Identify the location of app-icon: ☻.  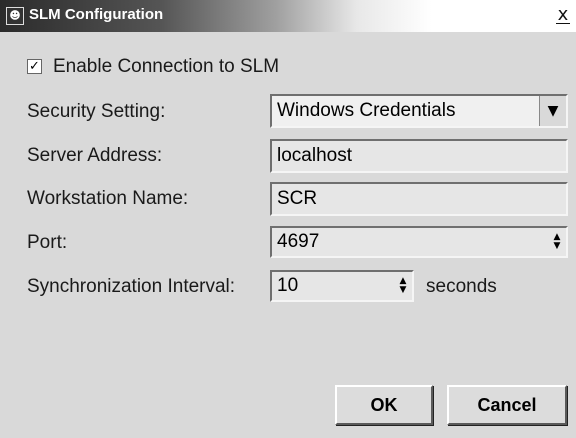
(15, 16).